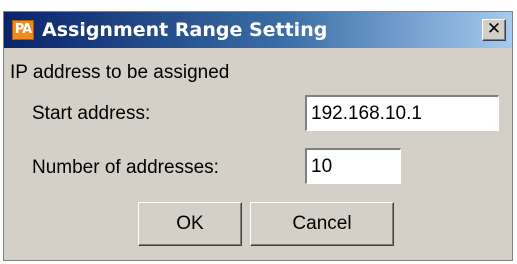  Describe the element at coordinates (322, 224) in the screenshot. I see `cancel-button: Cancel` at that location.